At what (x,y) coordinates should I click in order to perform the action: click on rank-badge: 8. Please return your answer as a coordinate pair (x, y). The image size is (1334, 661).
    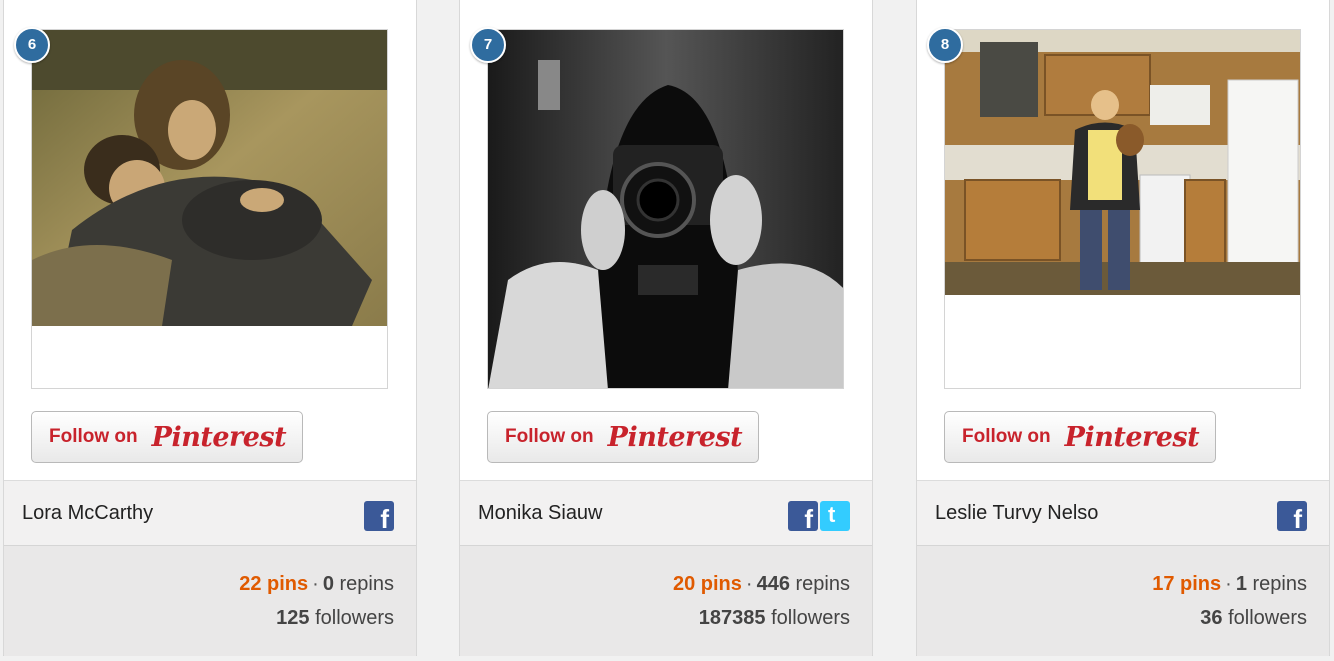
    Looking at the image, I should click on (945, 45).